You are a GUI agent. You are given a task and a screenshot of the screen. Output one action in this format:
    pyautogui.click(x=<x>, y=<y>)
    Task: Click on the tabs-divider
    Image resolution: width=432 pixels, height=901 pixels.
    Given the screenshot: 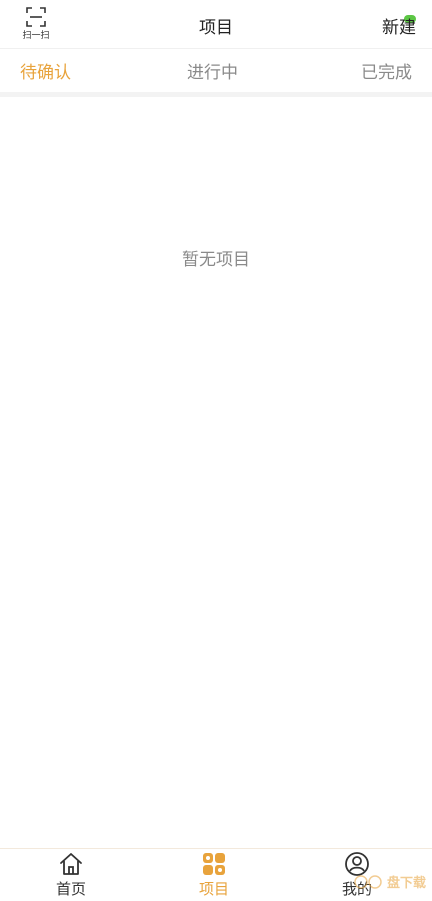 What is the action you would take?
    pyautogui.click(x=216, y=94)
    